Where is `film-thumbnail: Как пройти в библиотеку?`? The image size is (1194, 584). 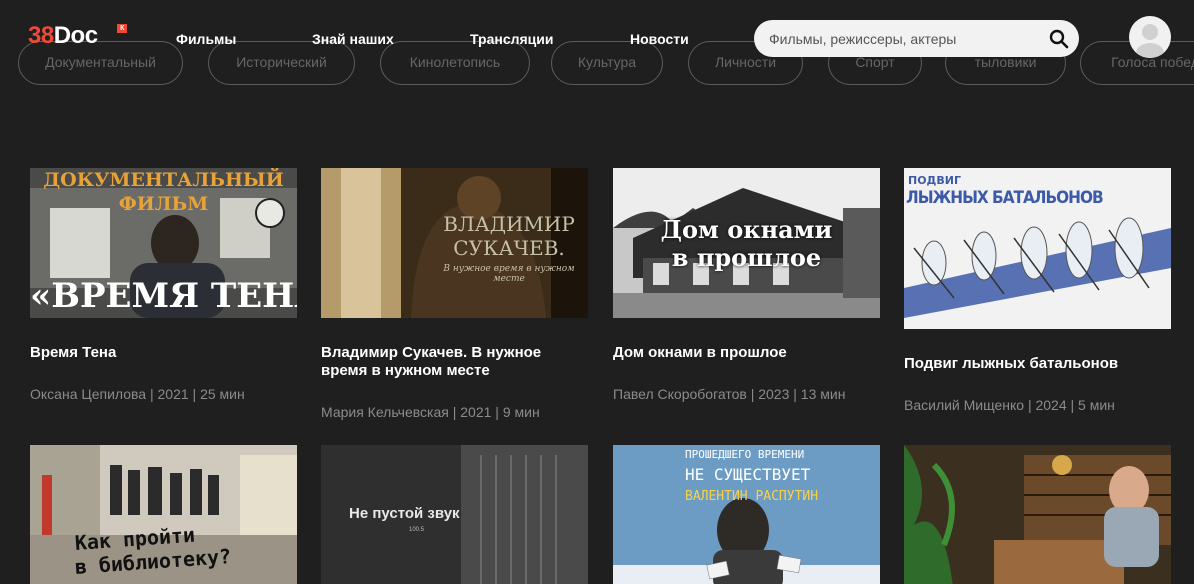
film-thumbnail: Как пройти в библиотеку? is located at coordinates (163, 514).